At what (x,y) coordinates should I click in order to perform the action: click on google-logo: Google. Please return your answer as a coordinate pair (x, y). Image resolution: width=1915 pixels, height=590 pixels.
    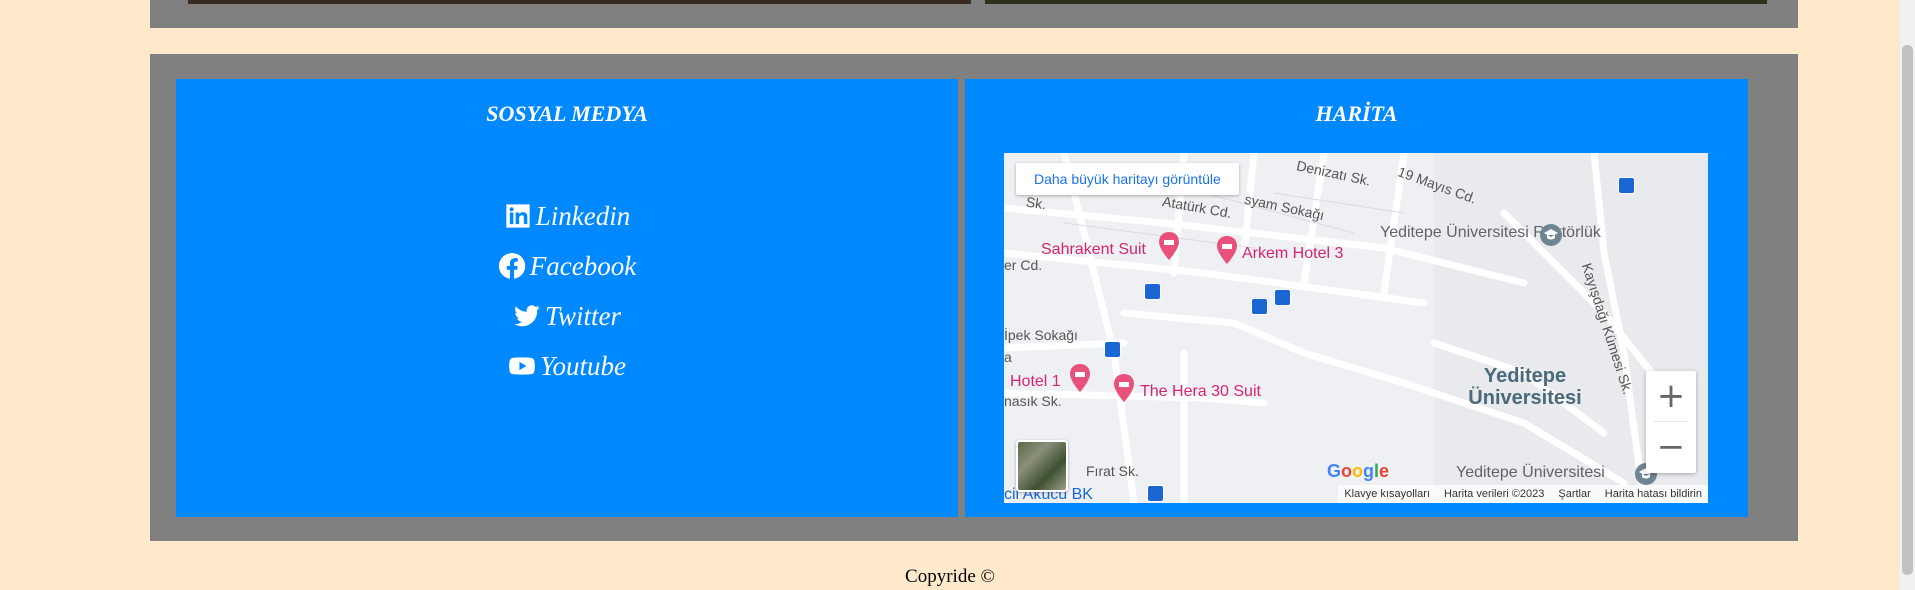
    Looking at the image, I should click on (1358, 471).